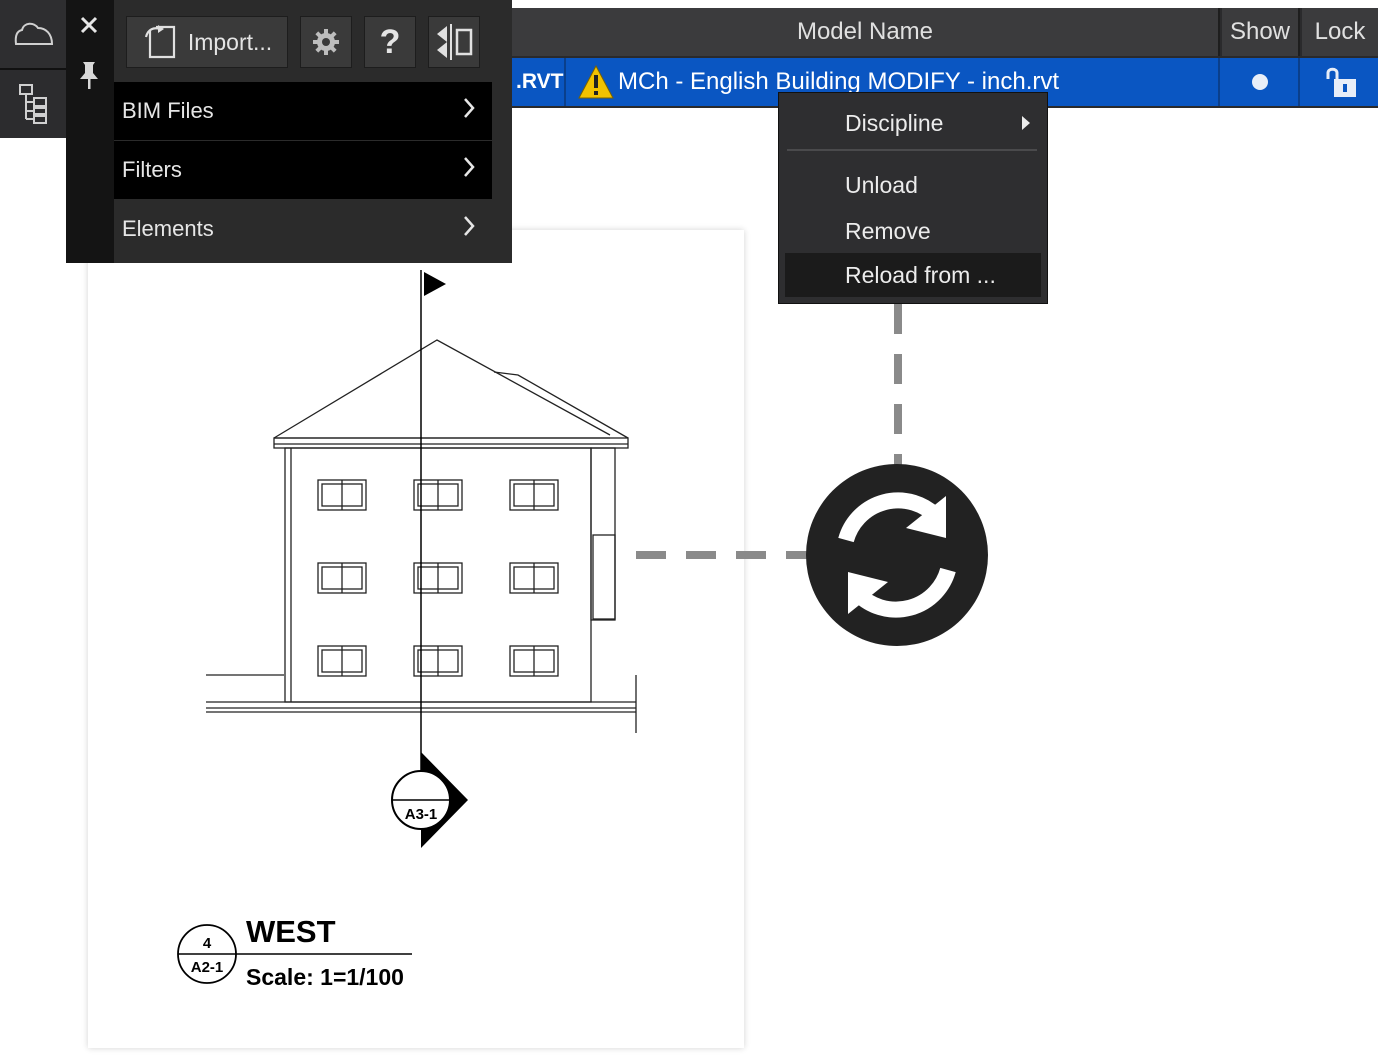  I want to click on panel-toolbar: Import... ?, so click(313, 41).